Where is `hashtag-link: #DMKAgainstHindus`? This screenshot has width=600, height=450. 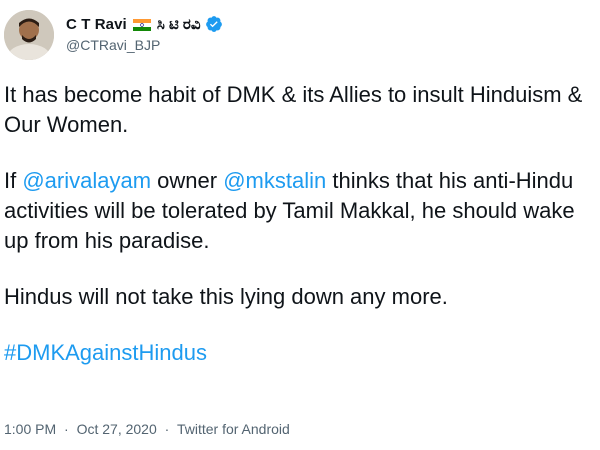
hashtag-link: #DMKAgainstHindus is located at coordinates (105, 352).